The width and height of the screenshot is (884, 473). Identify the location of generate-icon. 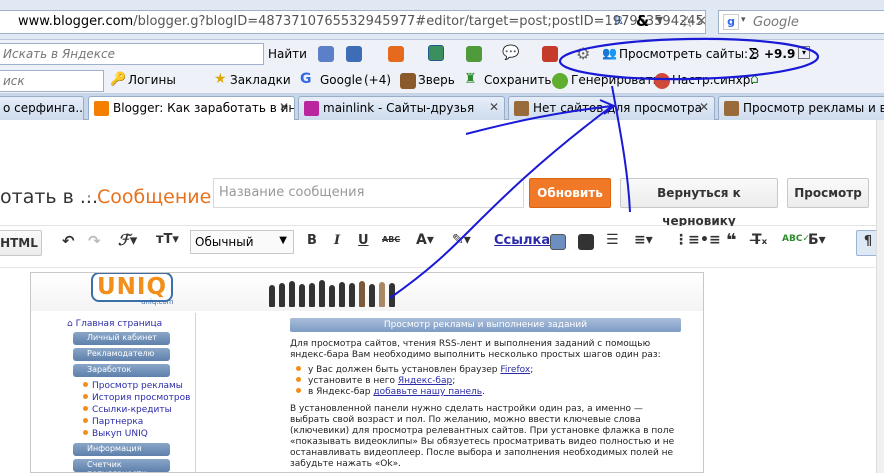
(560, 81).